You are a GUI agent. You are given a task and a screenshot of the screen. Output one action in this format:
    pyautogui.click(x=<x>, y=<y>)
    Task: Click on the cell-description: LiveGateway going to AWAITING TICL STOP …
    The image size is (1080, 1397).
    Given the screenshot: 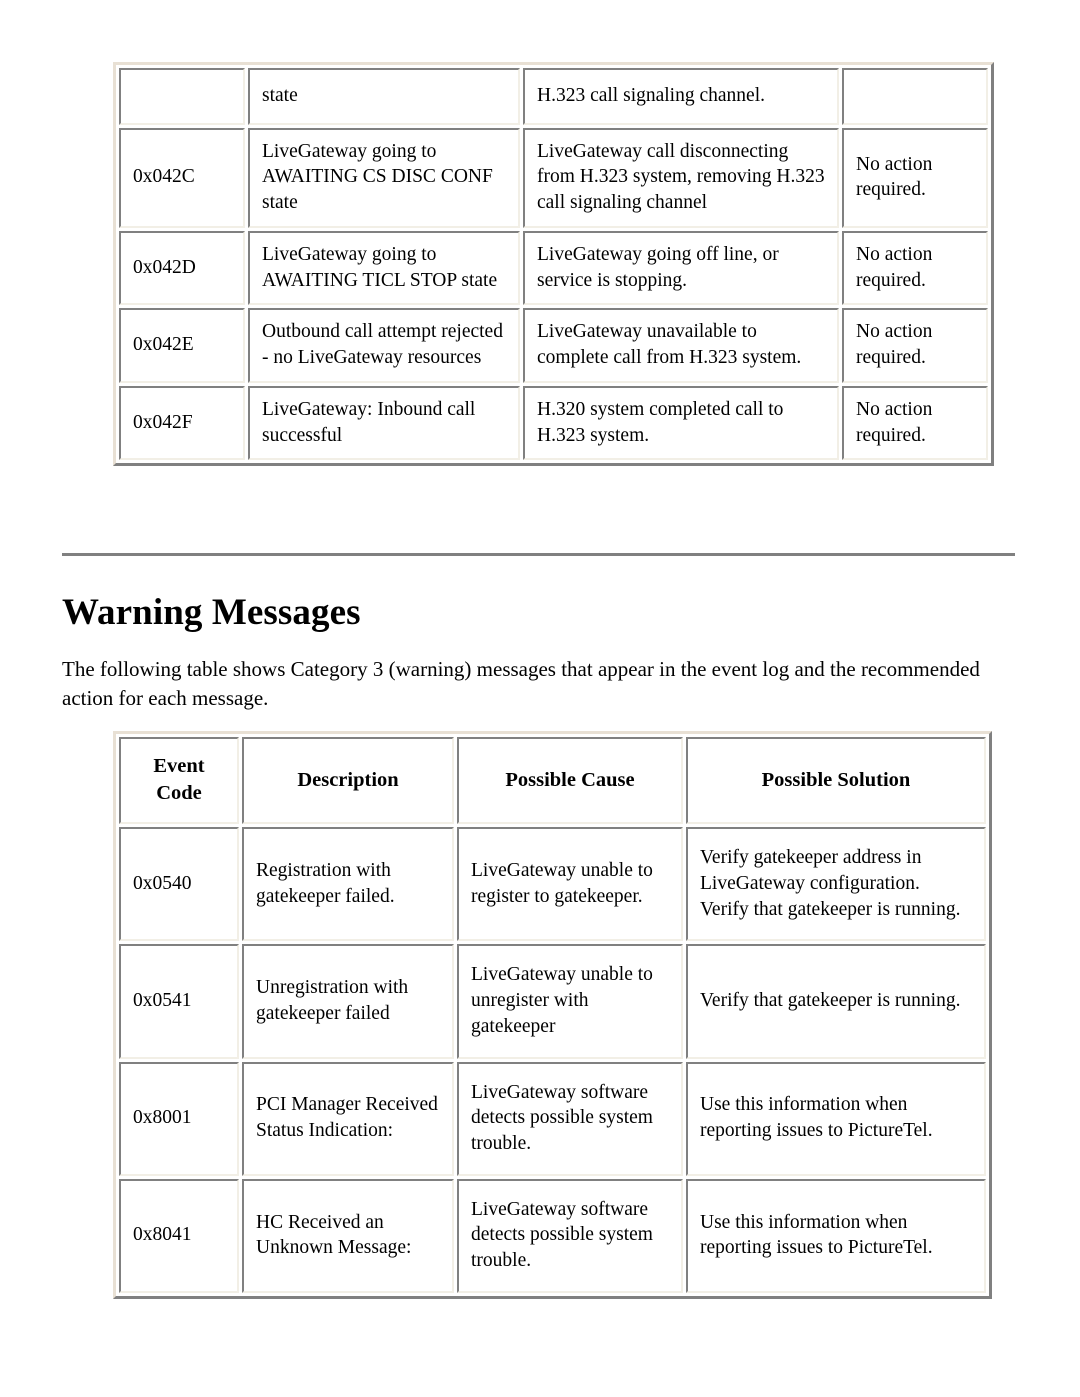 What is the action you would take?
    pyautogui.click(x=384, y=268)
    